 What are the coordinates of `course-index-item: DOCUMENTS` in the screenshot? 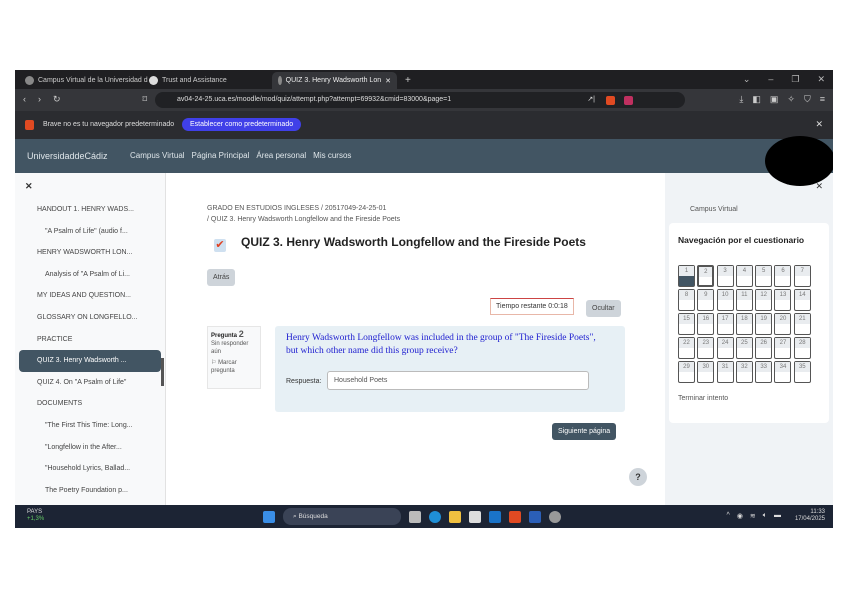 It's located at (90, 404).